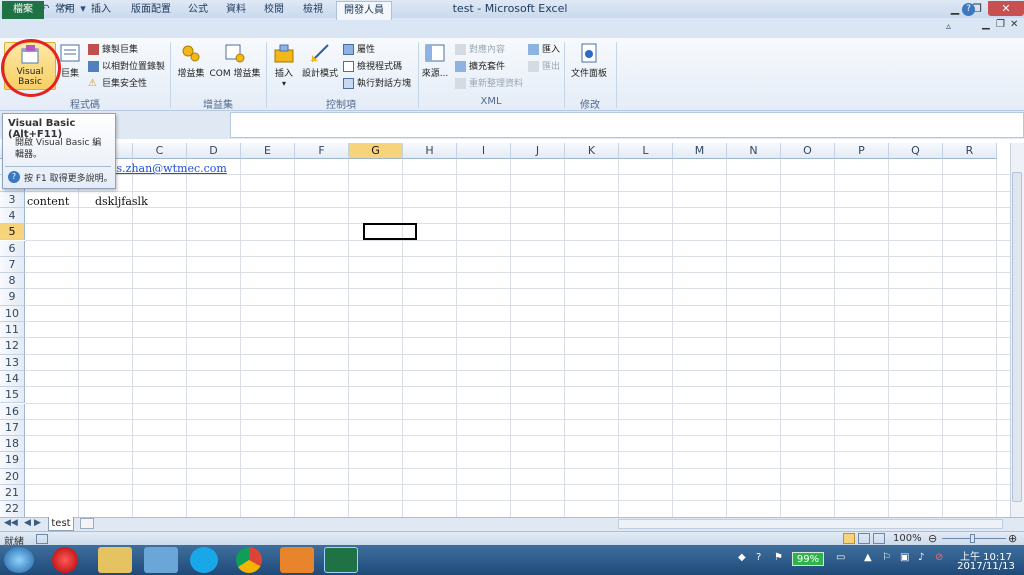  What do you see at coordinates (916, 151) in the screenshot?
I see `column-header-q: Q` at bounding box center [916, 151].